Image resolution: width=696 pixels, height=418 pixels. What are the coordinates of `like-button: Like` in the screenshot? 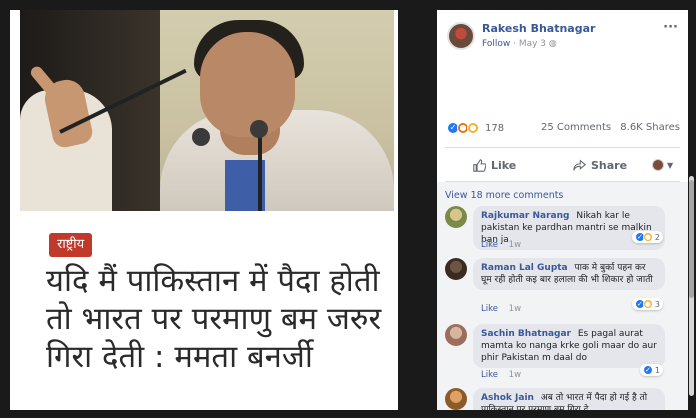 It's located at (494, 165).